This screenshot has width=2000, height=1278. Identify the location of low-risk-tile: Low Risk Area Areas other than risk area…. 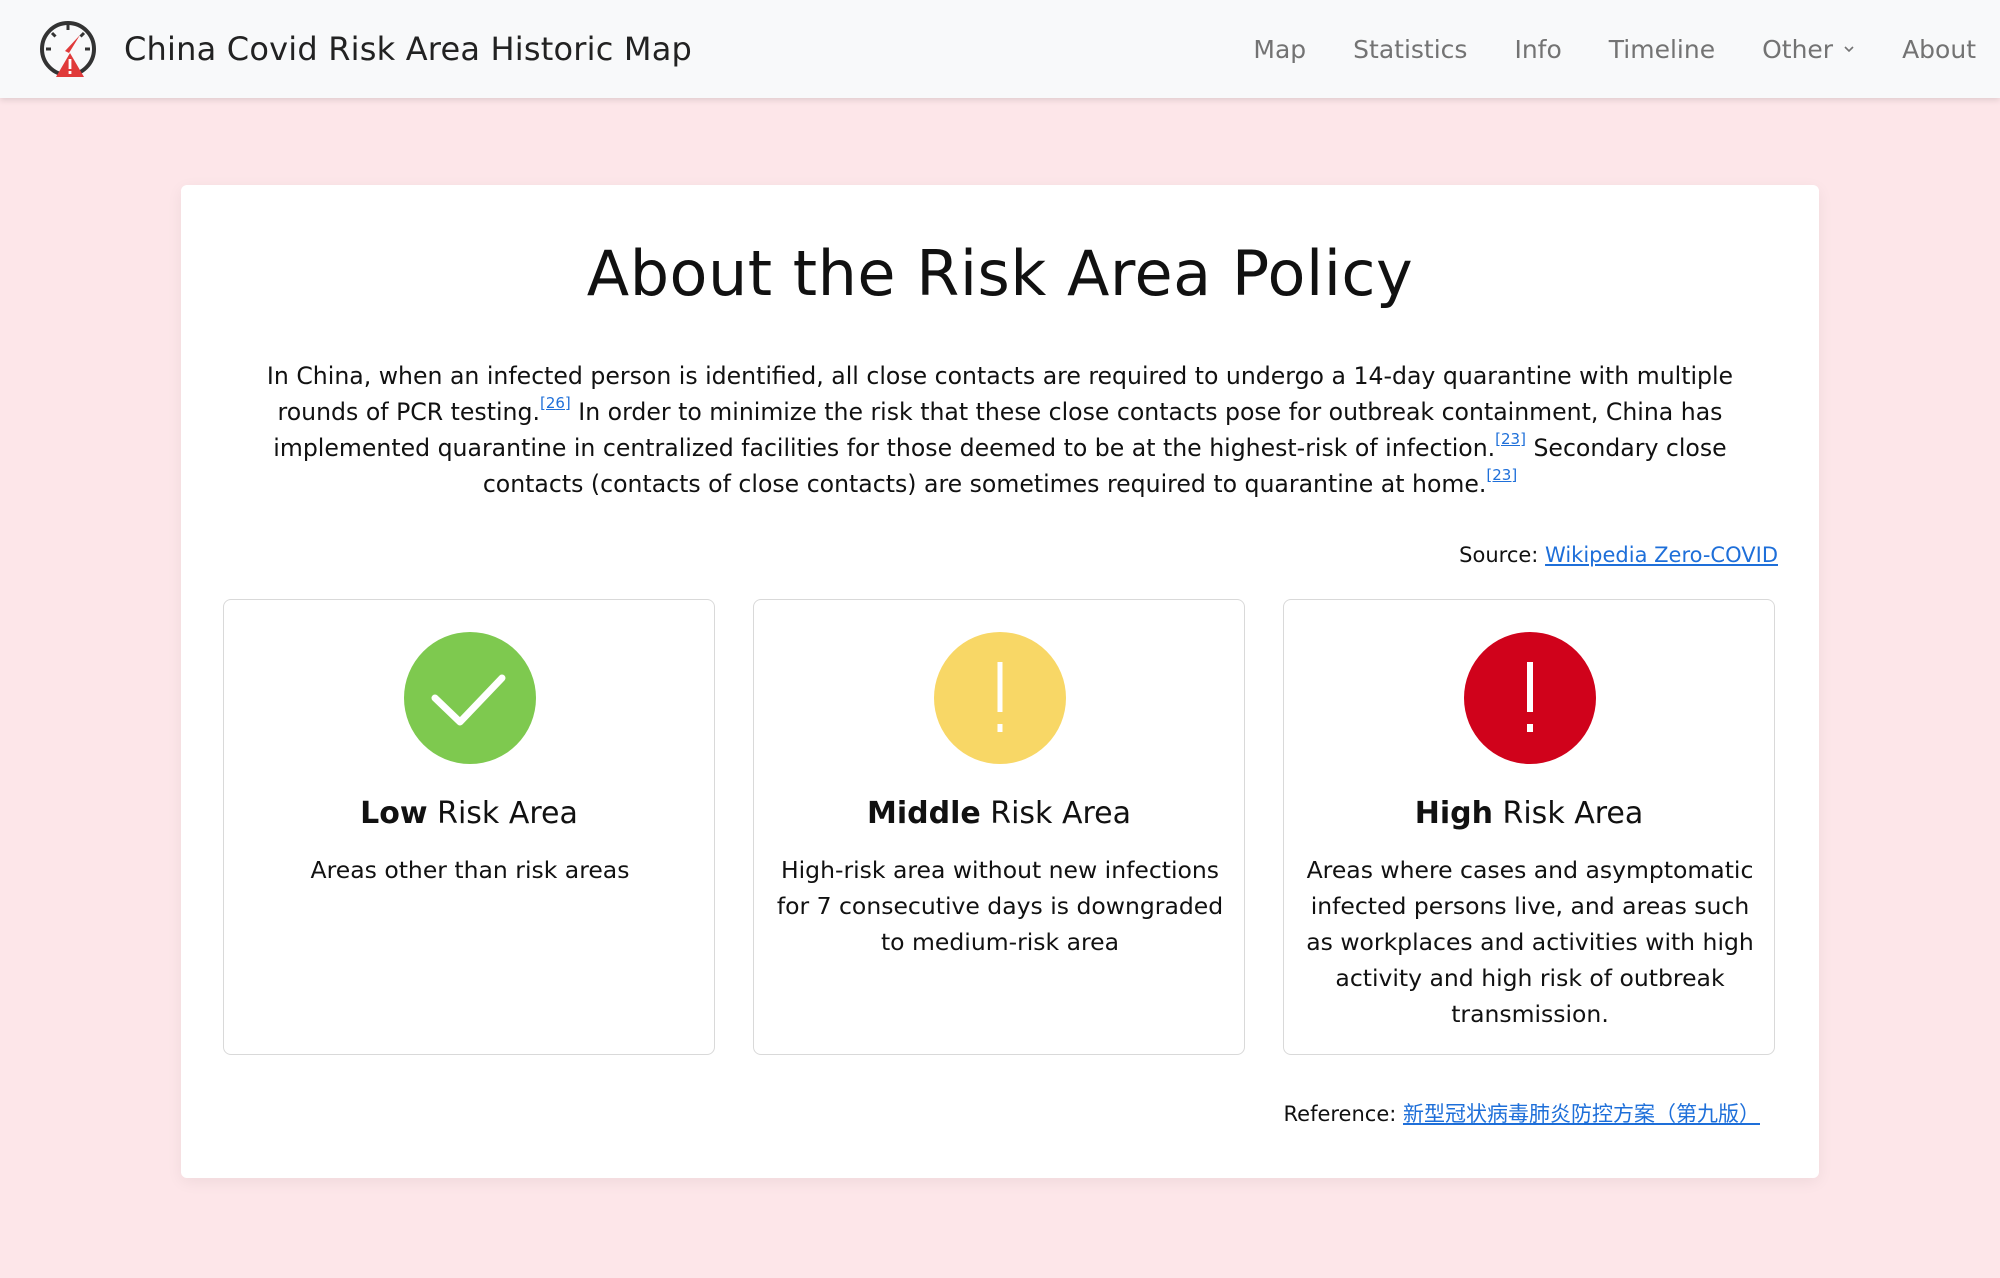
(469, 827).